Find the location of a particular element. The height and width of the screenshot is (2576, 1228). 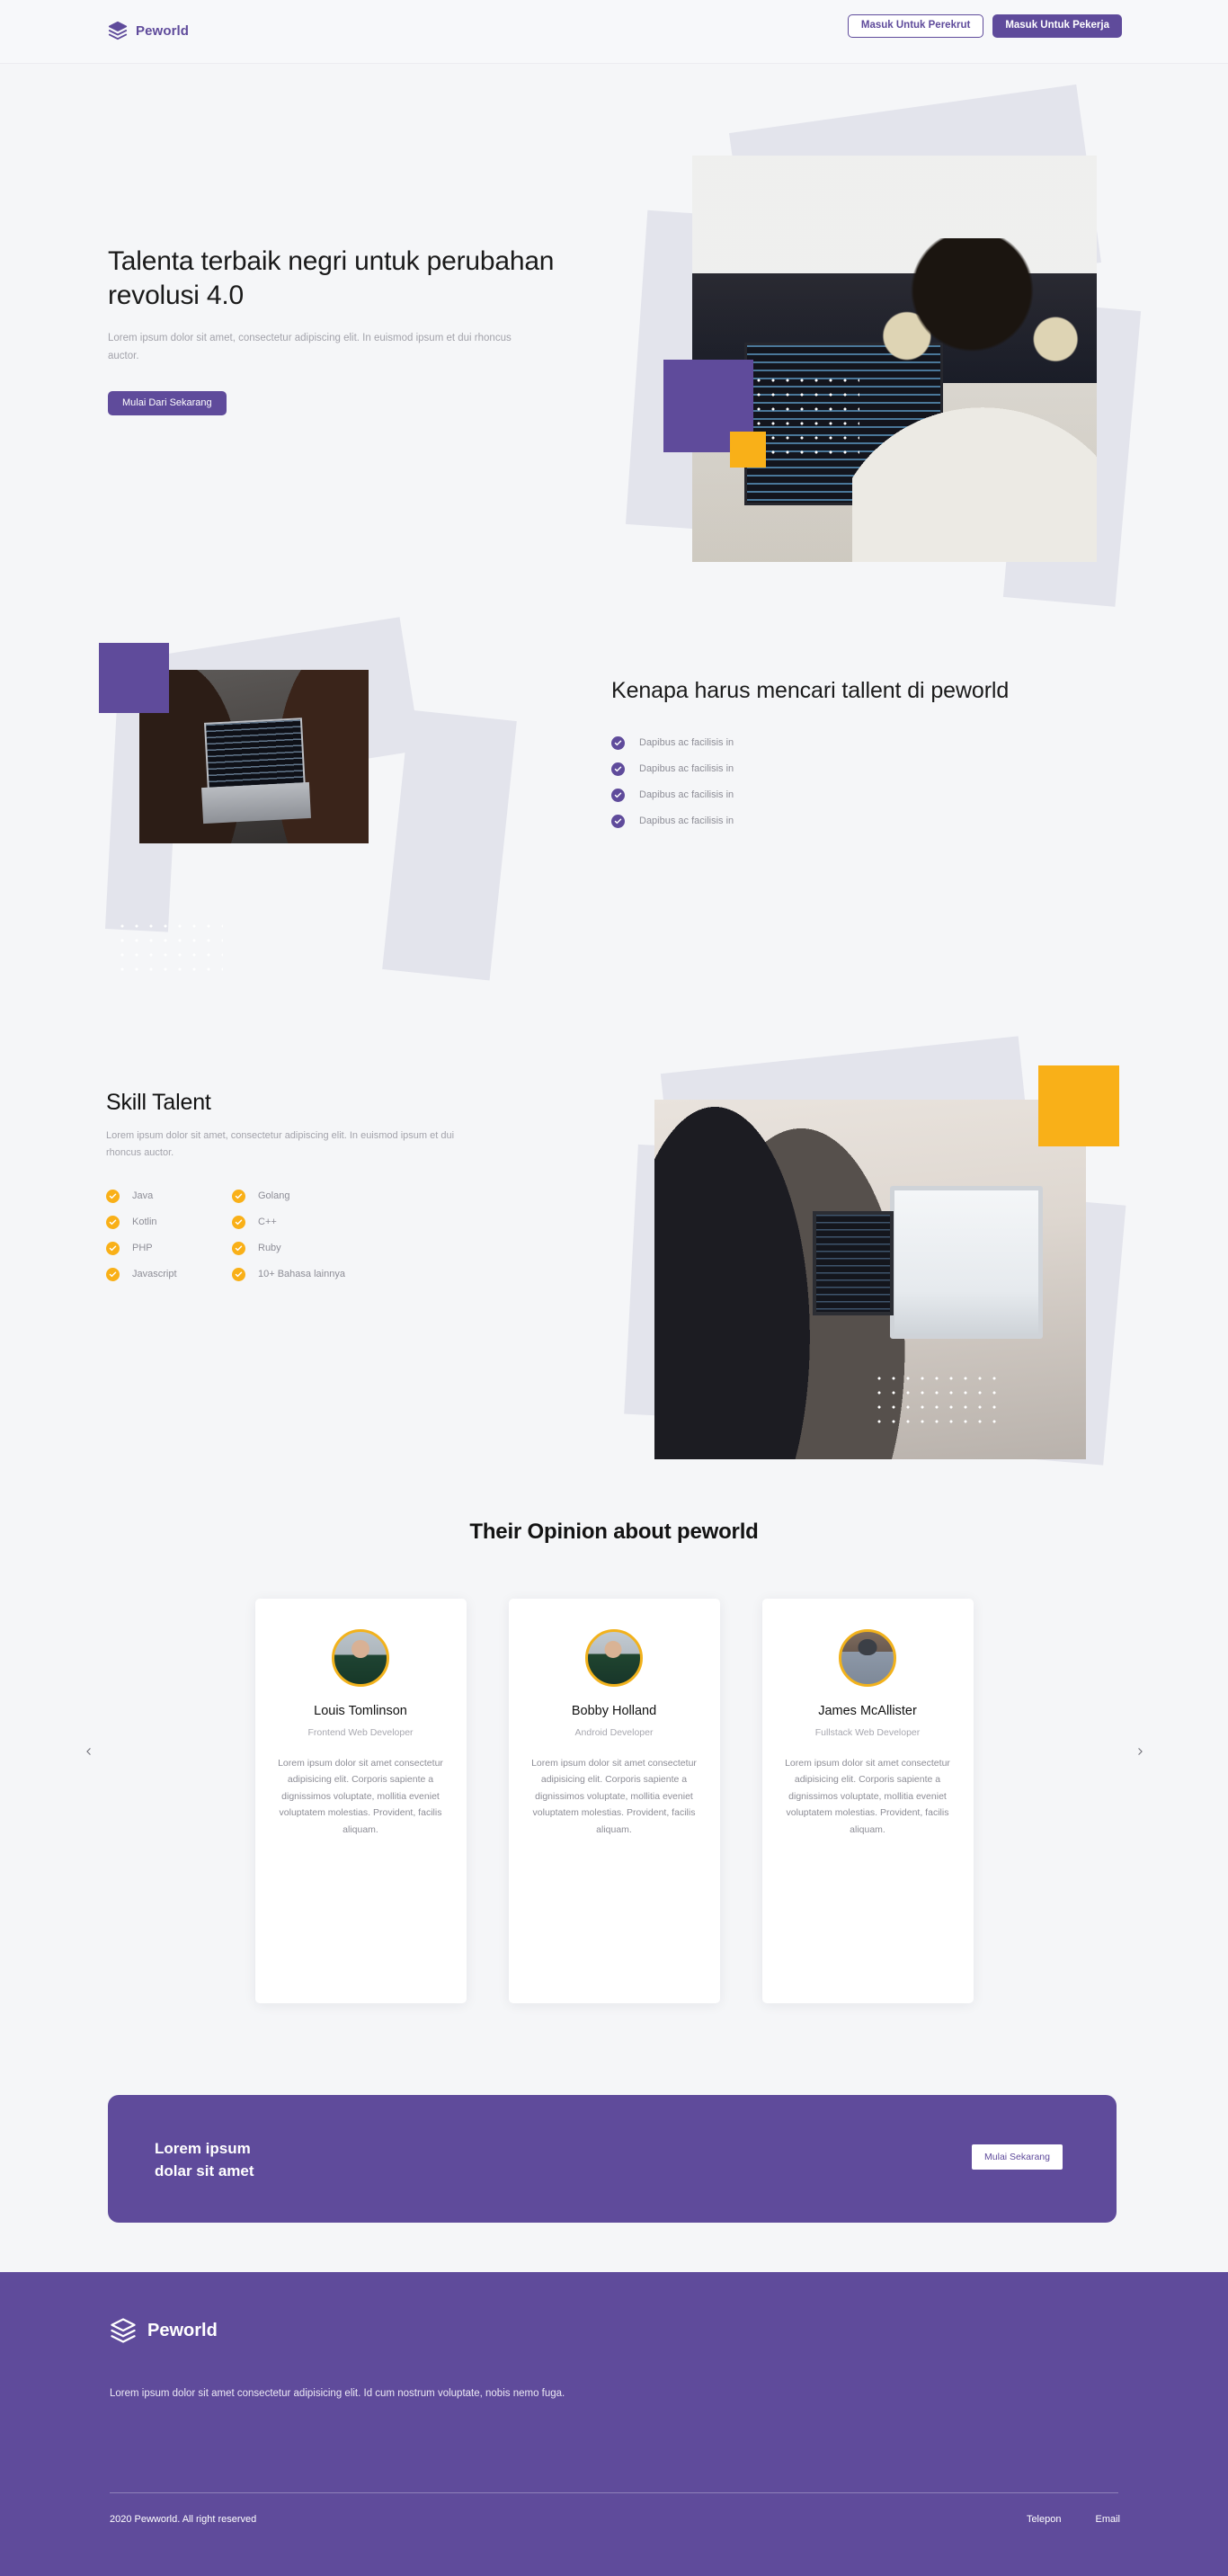

list-item-label: 10+ Bahasa lainnya is located at coordinates (301, 1274).